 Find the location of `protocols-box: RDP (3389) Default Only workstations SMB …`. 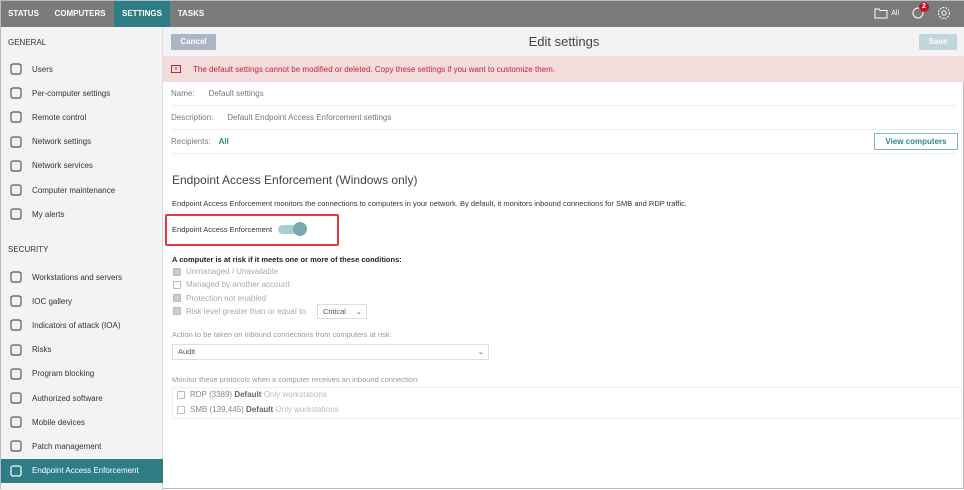

protocols-box: RDP (3389) Default Only workstations SMB … is located at coordinates (567, 403).